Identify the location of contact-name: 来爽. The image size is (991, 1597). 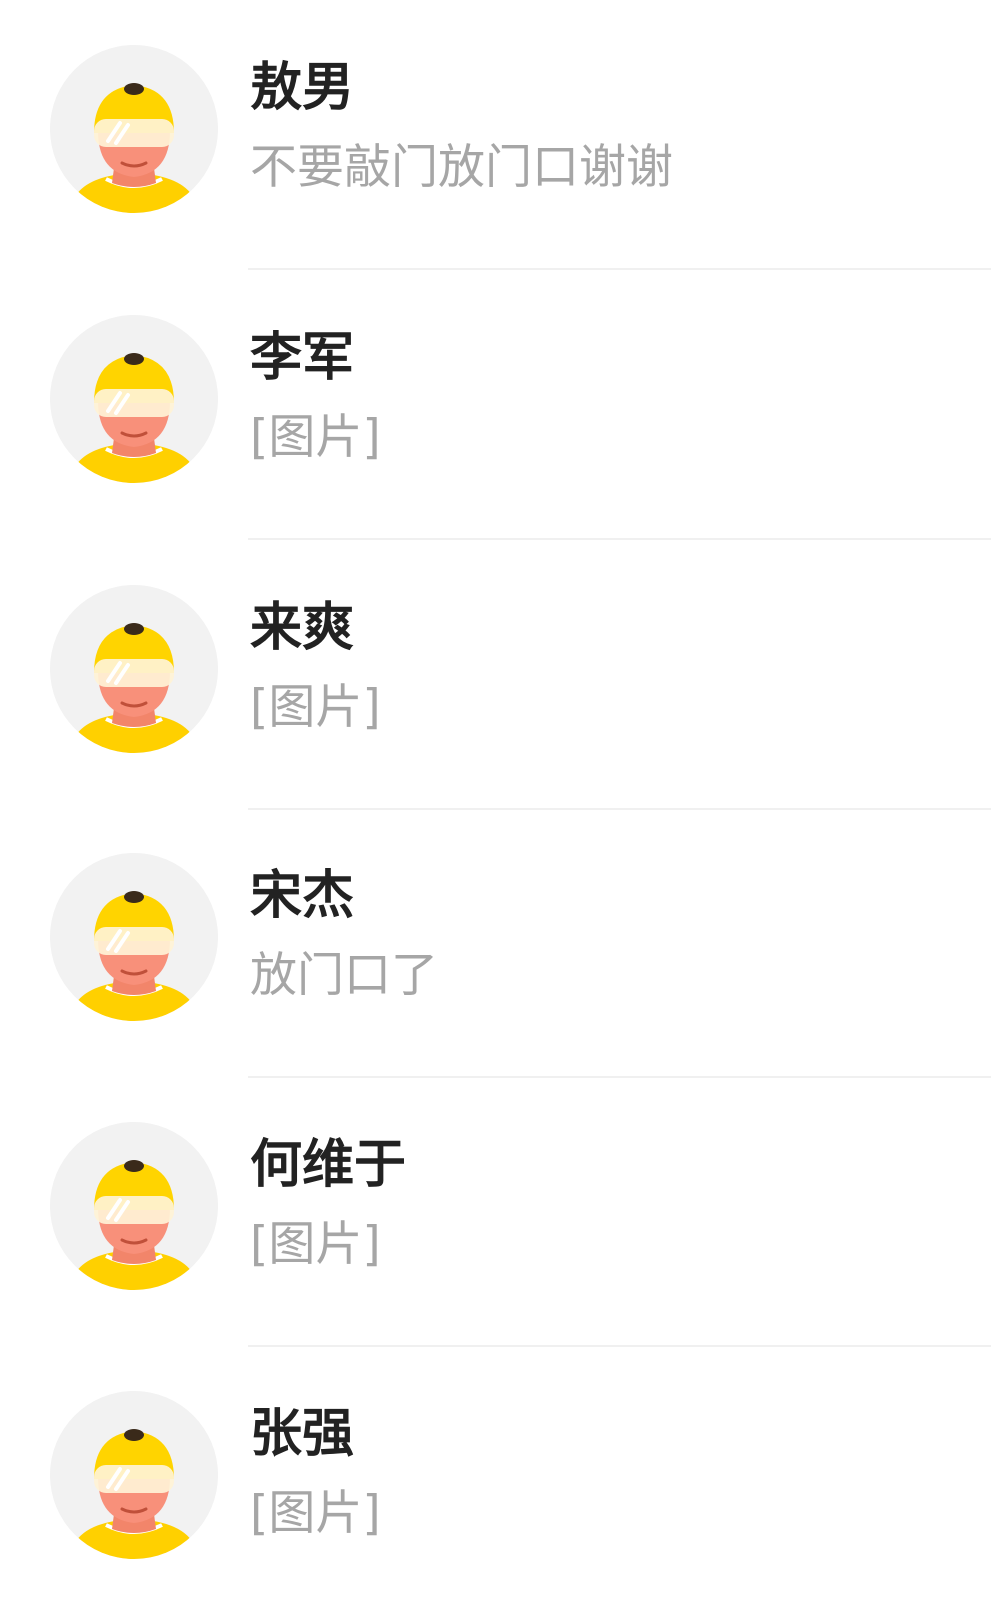
(302, 628).